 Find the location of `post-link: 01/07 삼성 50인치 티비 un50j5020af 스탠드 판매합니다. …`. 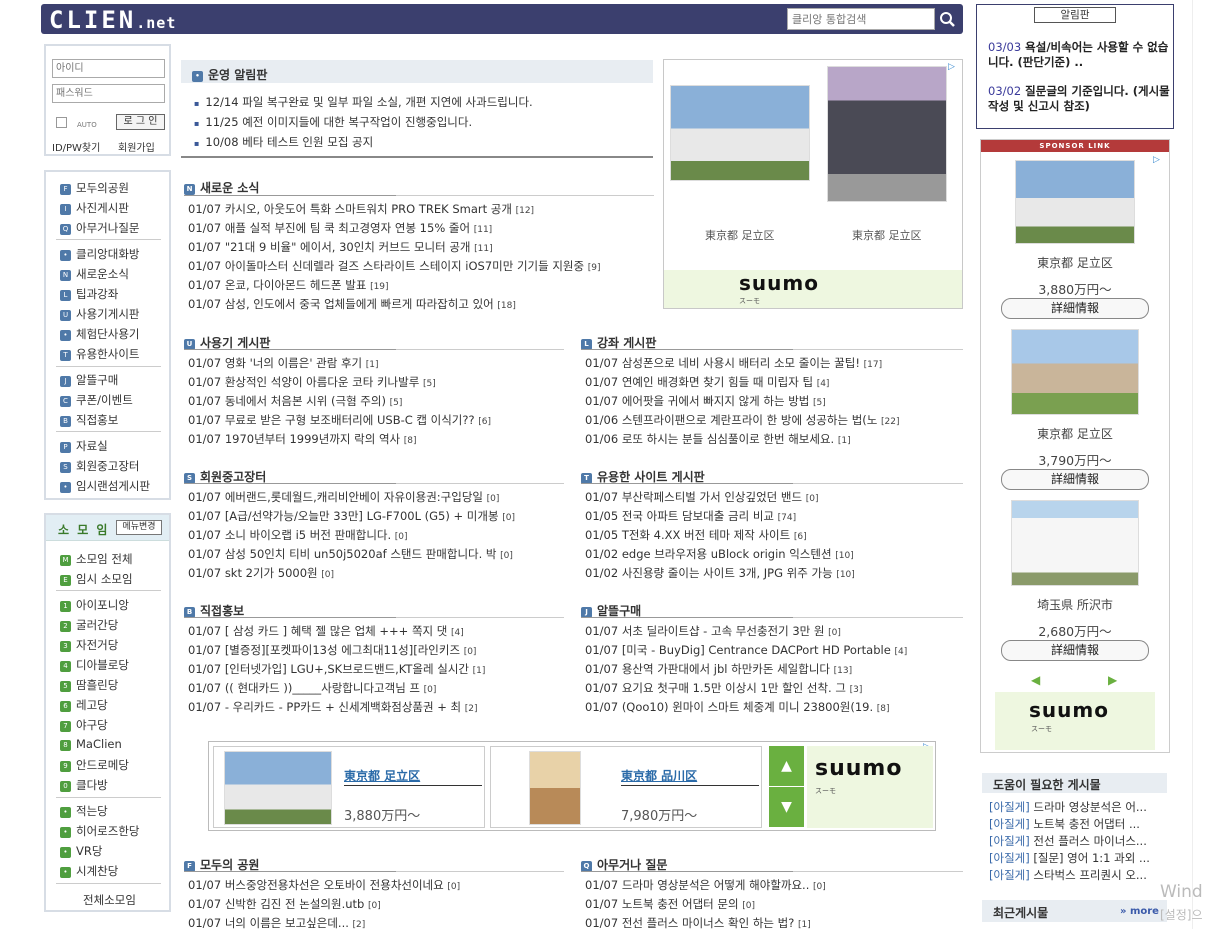

post-link: 01/07 삼성 50인치 티비 un50j5020af 스탠드 판매합니다. … is located at coordinates (376, 554).